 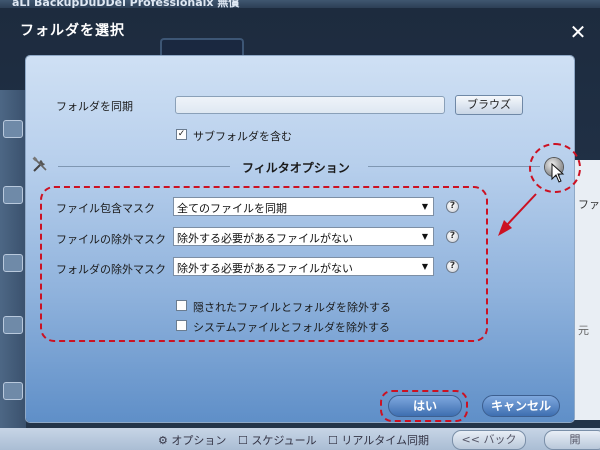 What do you see at coordinates (296, 168) in the screenshot?
I see `filter-options-title: フィルタオプション` at bounding box center [296, 168].